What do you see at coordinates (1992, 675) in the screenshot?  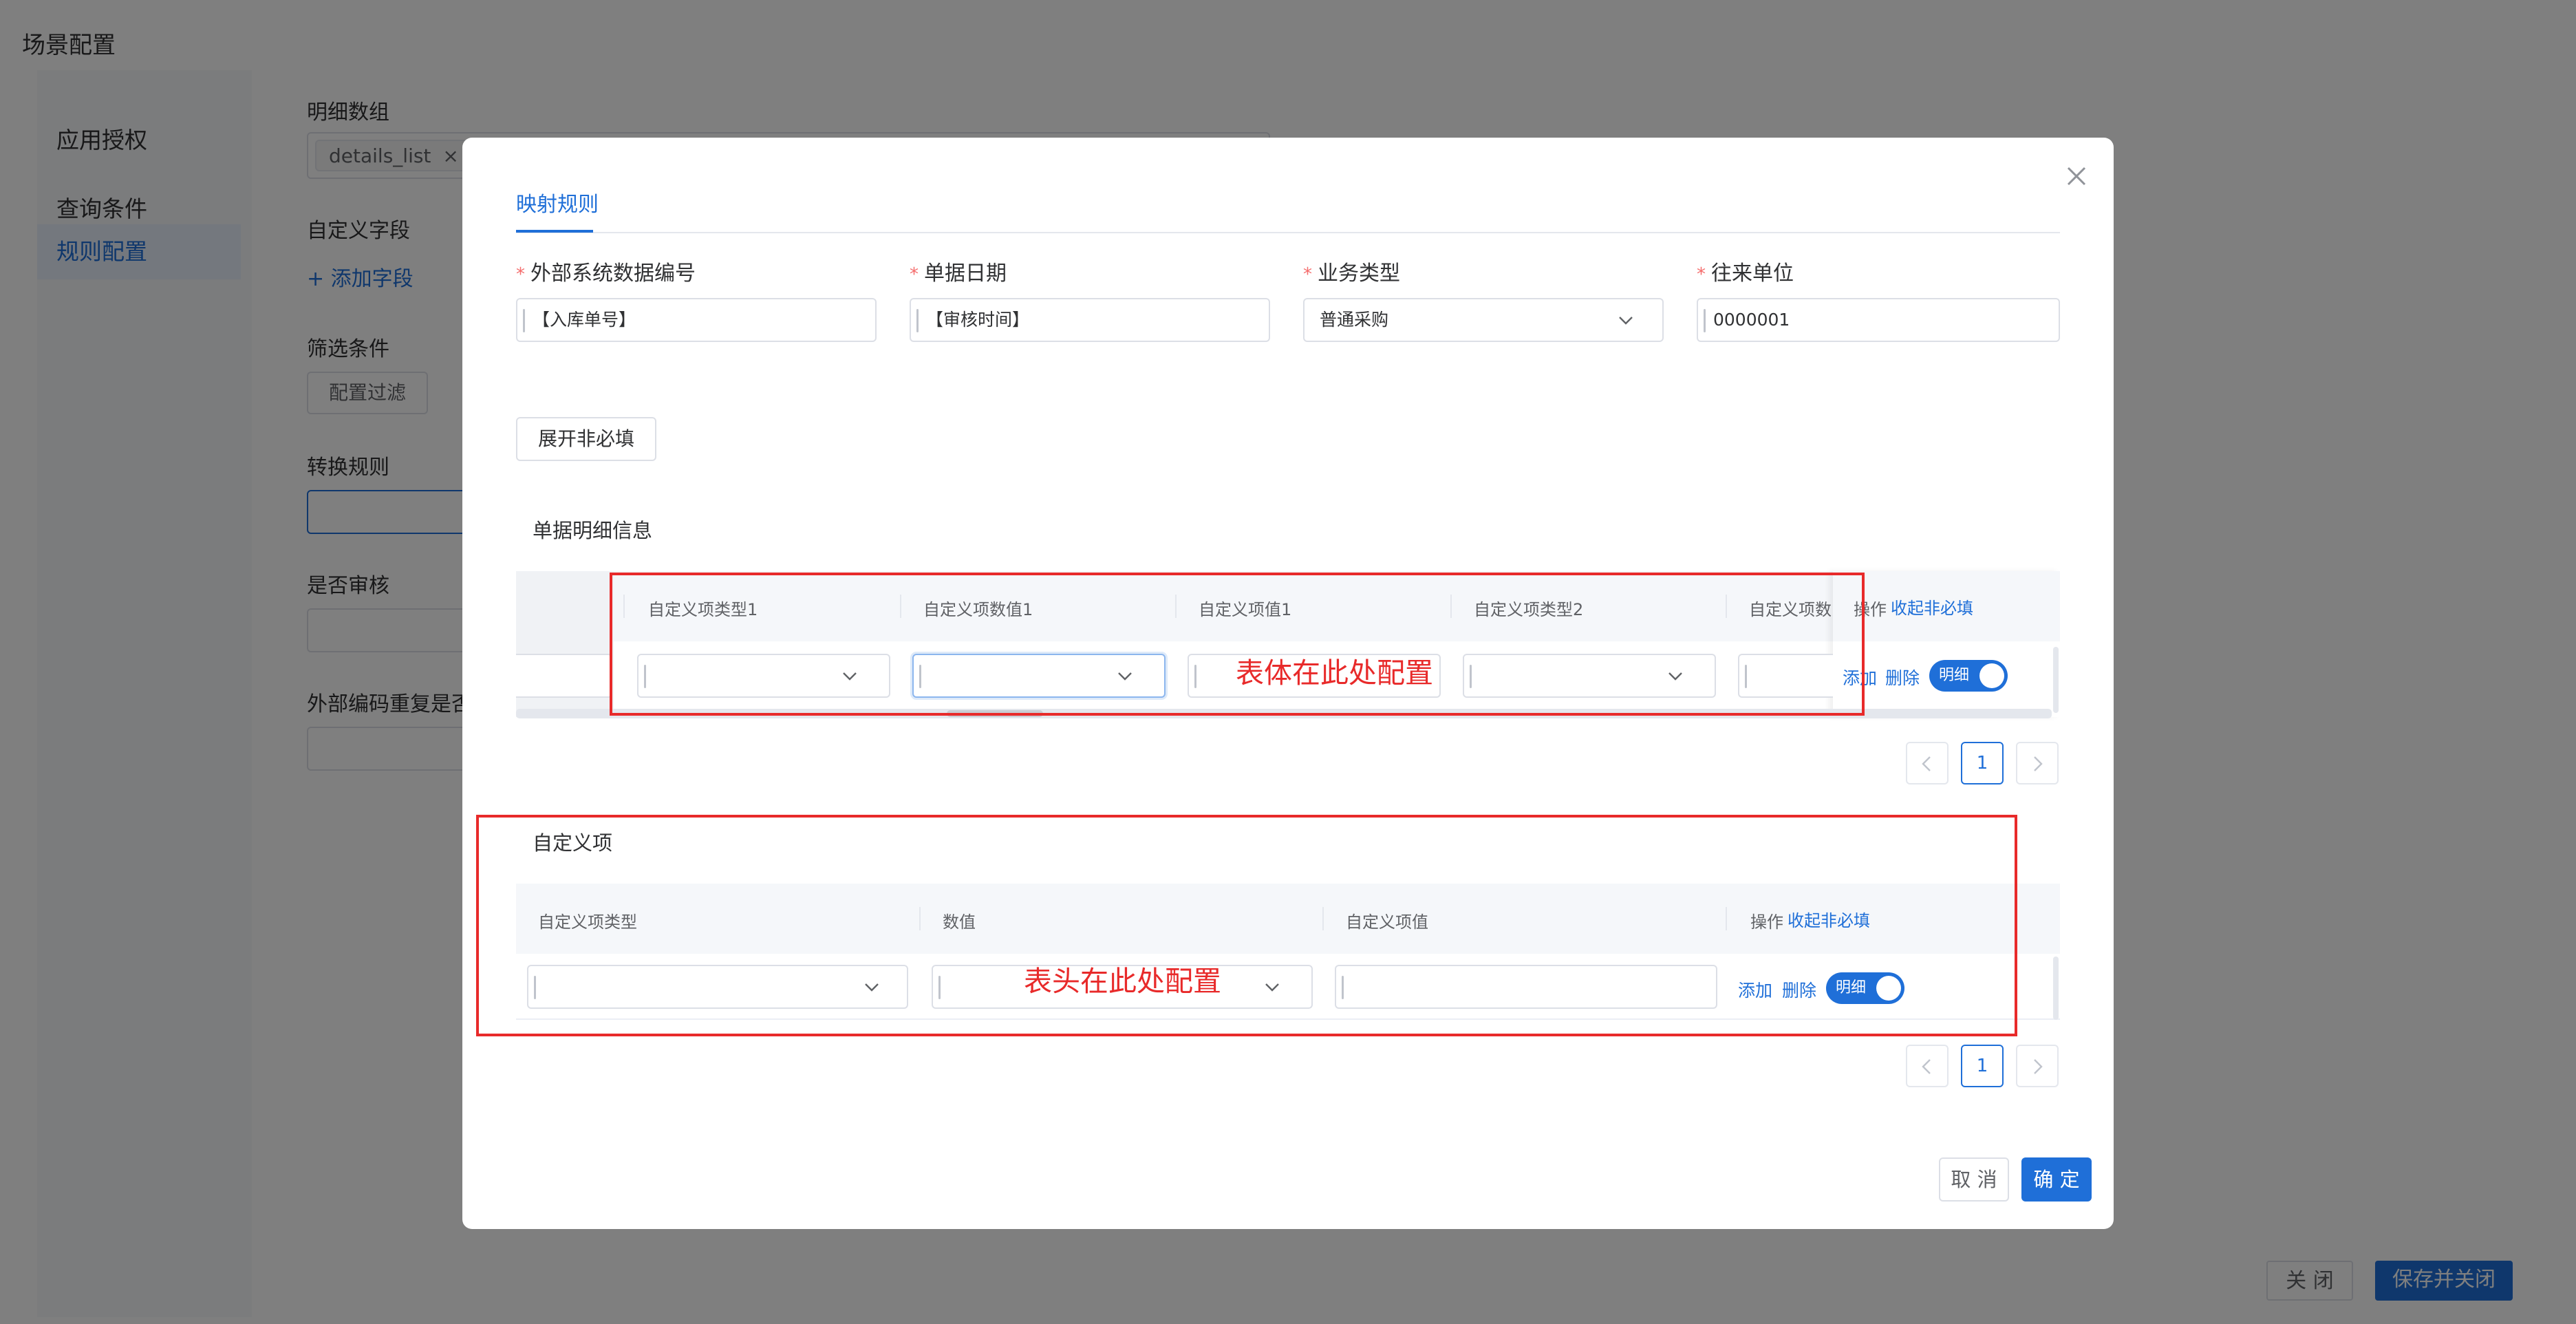 I see `toggle-knob` at bounding box center [1992, 675].